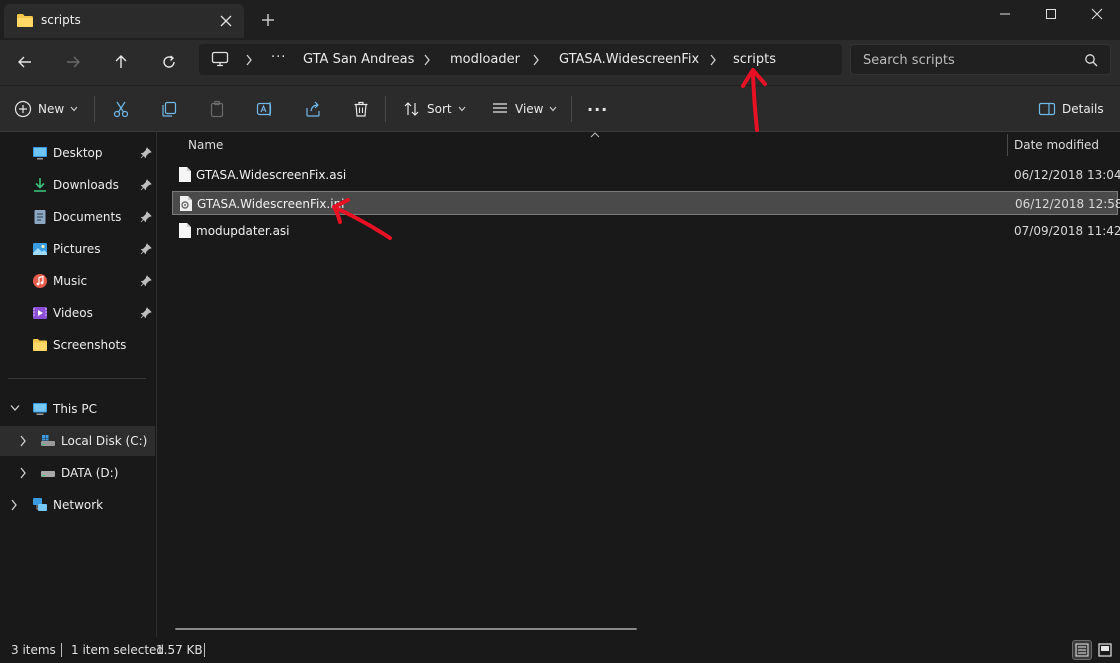 Image resolution: width=1120 pixels, height=663 pixels. Describe the element at coordinates (40, 504) in the screenshot. I see `network-icon` at that location.